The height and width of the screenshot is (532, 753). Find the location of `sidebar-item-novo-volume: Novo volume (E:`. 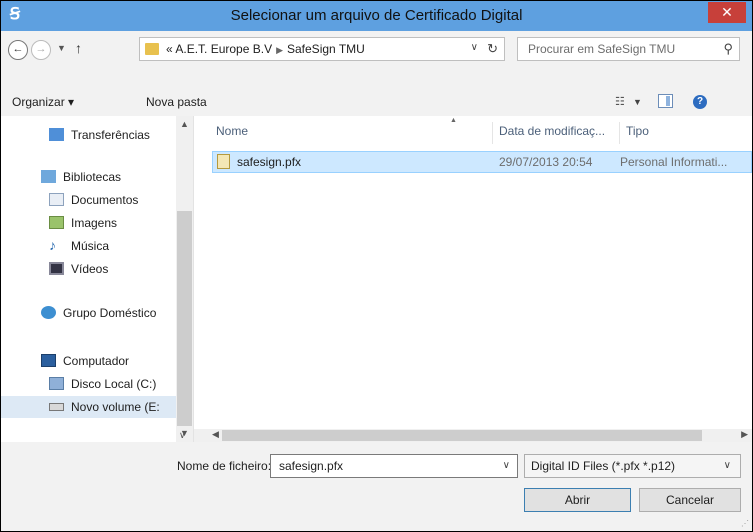

sidebar-item-novo-volume: Novo volume (E: is located at coordinates (89, 407).